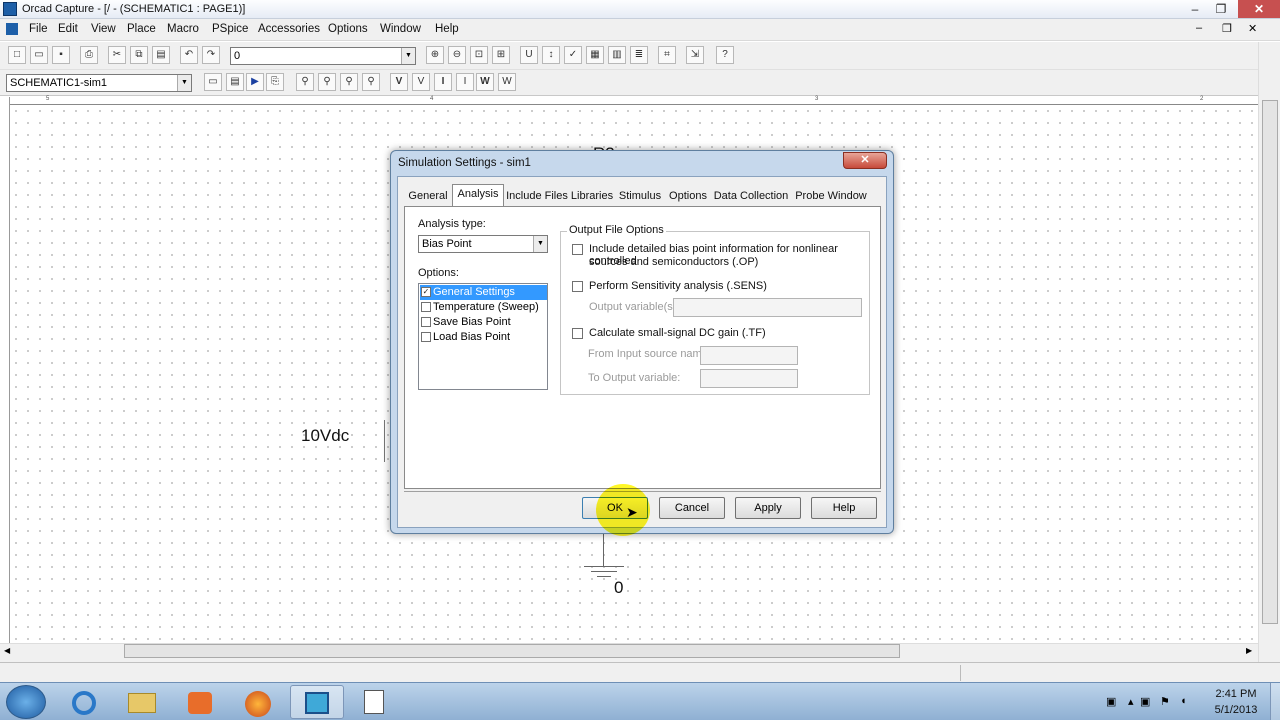 The image size is (1280, 720). I want to click on current-marker-icon: ⚲, so click(349, 82).